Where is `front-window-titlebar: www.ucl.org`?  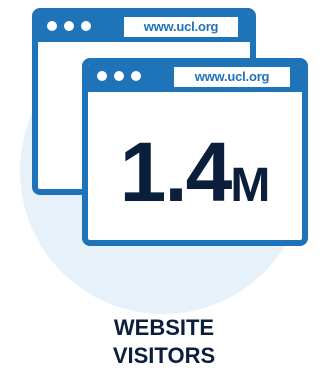 front-window-titlebar: www.ucl.org is located at coordinates (195, 78).